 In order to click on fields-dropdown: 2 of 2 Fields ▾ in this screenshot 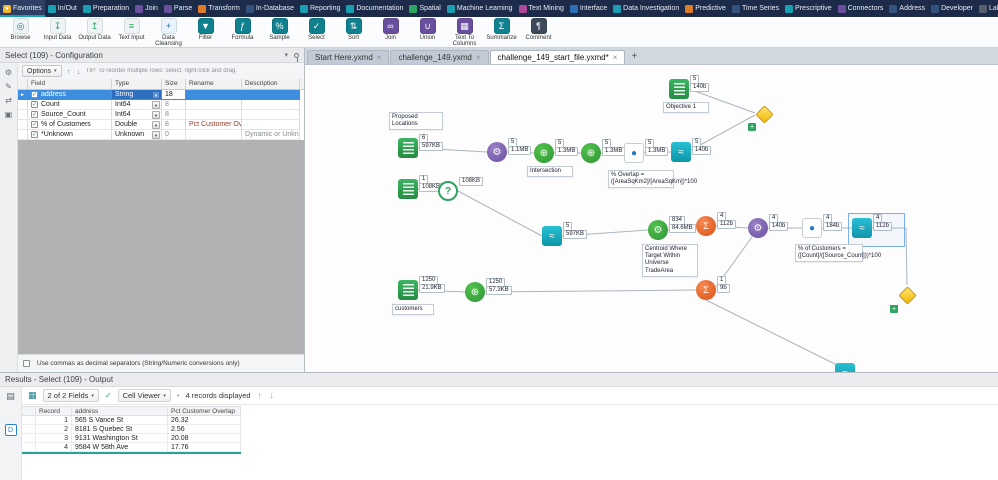, I will do `click(70, 395)`.